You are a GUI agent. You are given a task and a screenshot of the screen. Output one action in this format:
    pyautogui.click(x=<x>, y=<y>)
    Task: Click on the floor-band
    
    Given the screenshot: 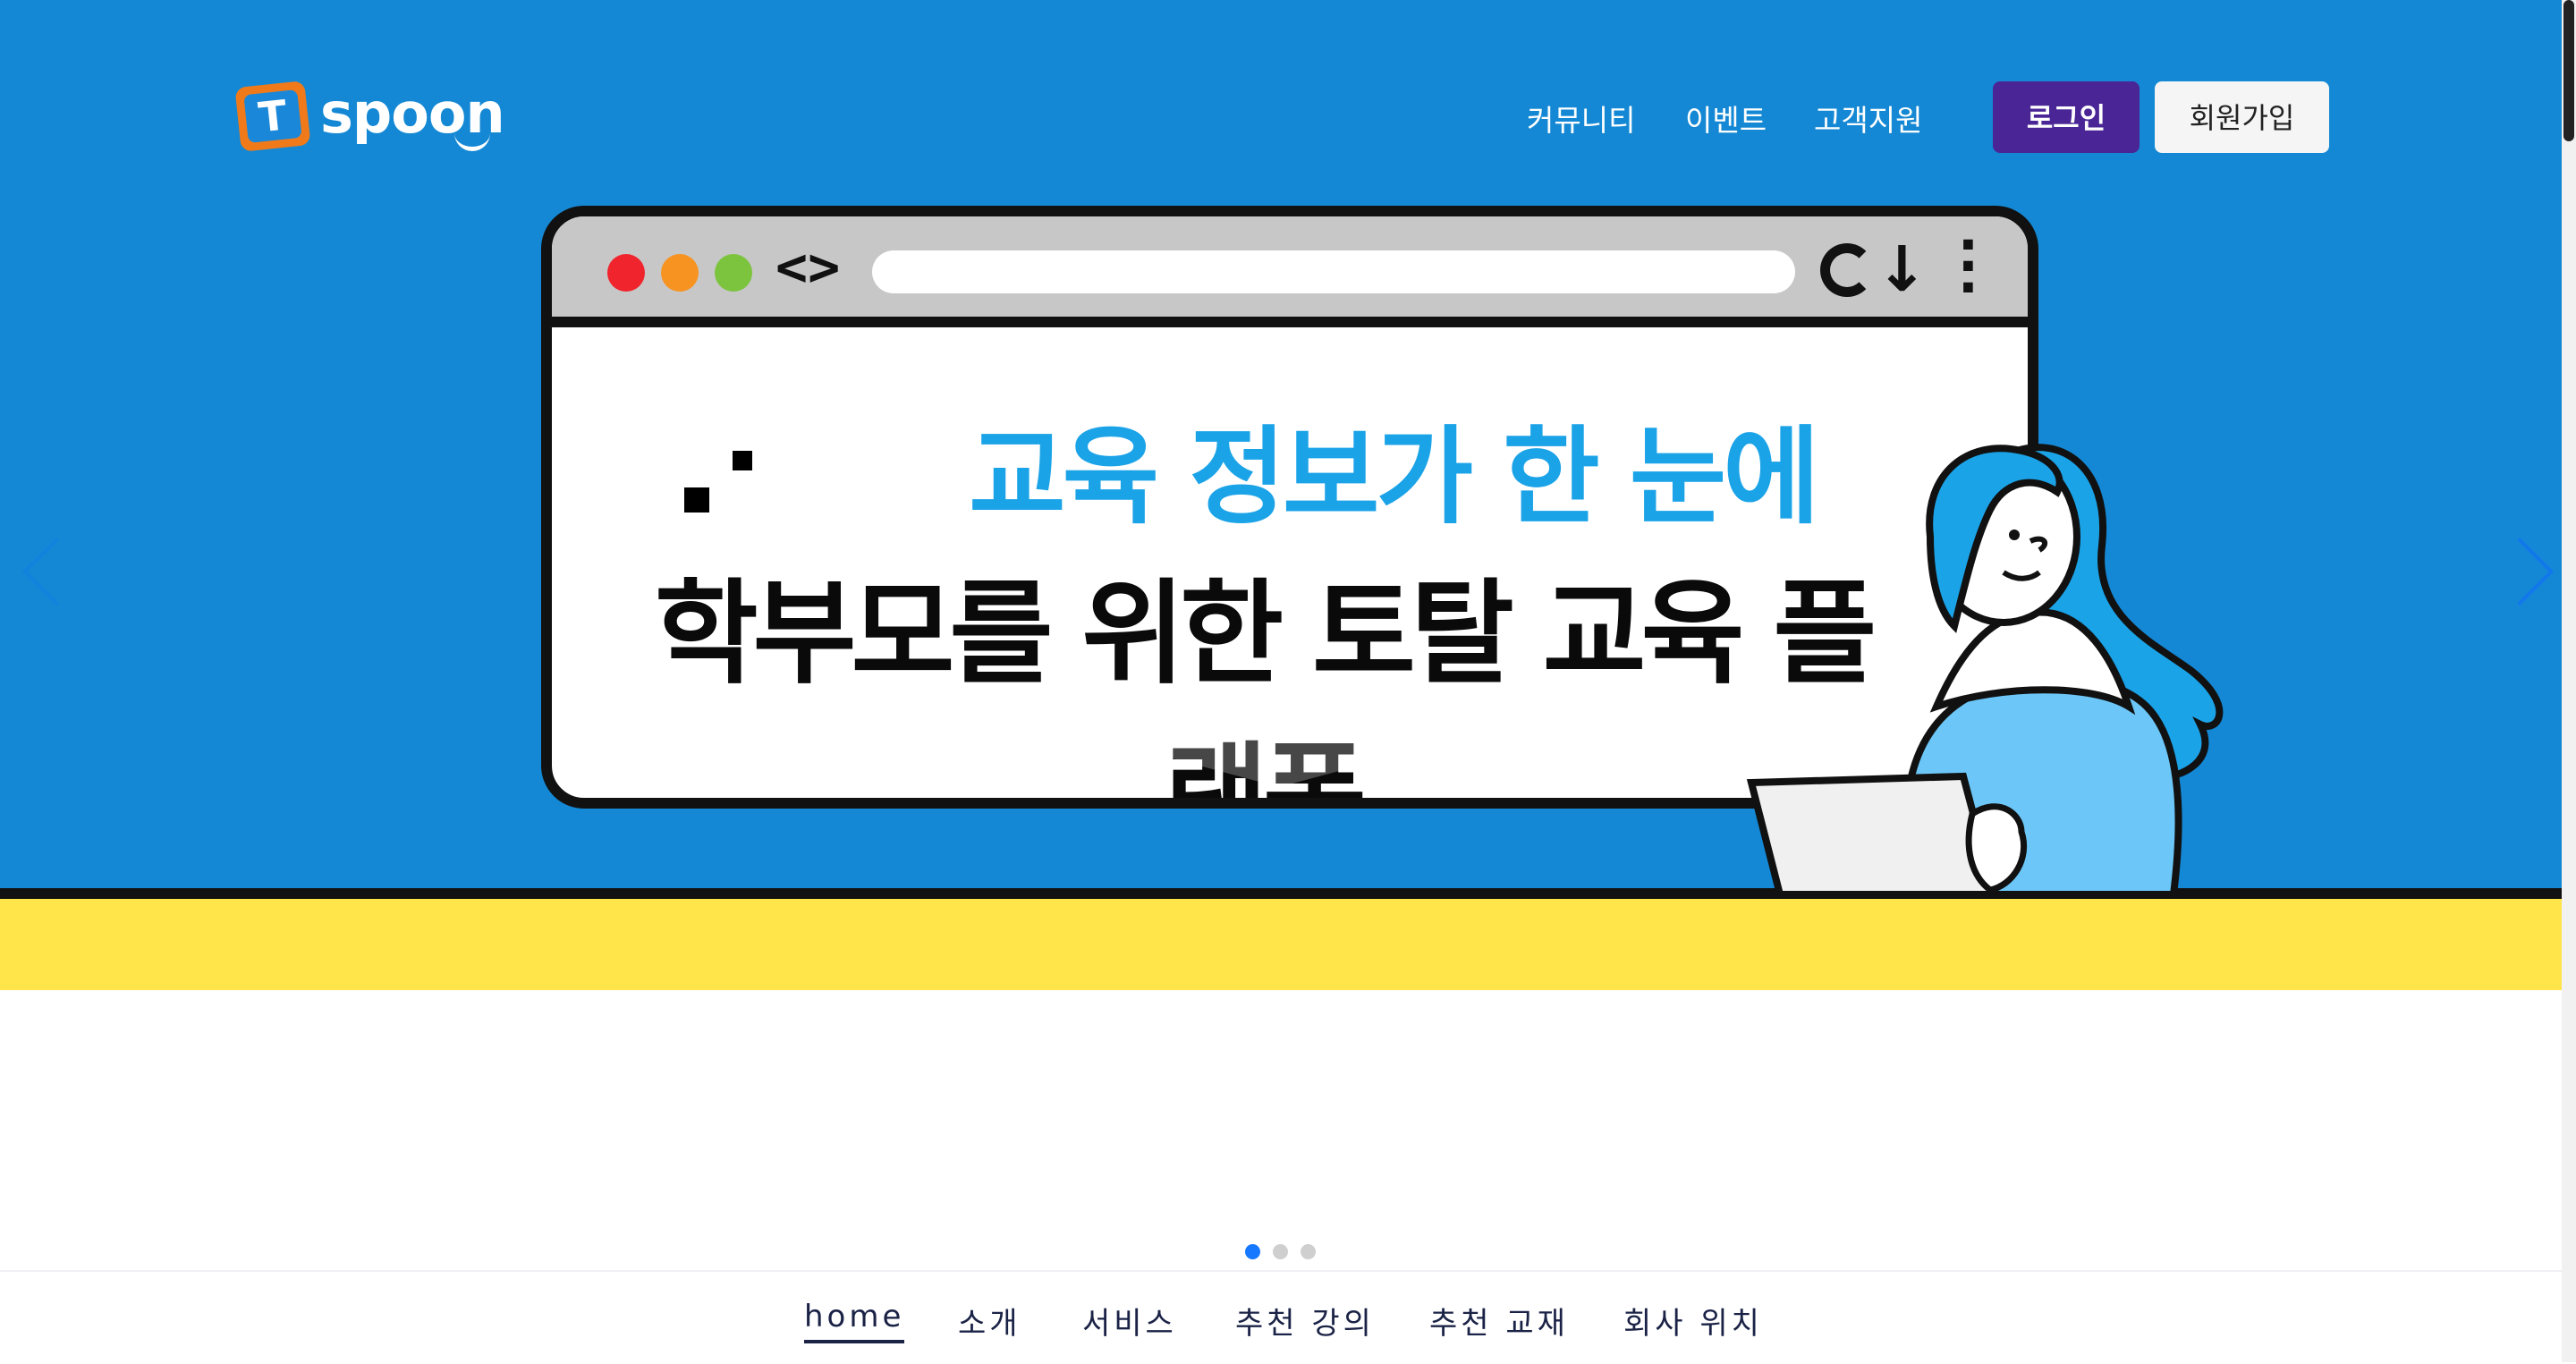 What is the action you would take?
    pyautogui.click(x=1281, y=944)
    